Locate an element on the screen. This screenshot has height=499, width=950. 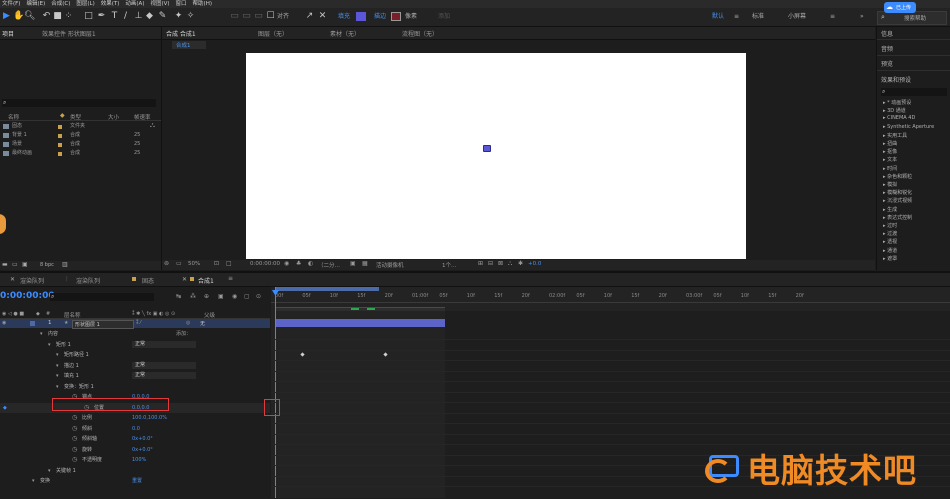
brainstorm-icon: ⊙ is located at coordinates (258, 296).